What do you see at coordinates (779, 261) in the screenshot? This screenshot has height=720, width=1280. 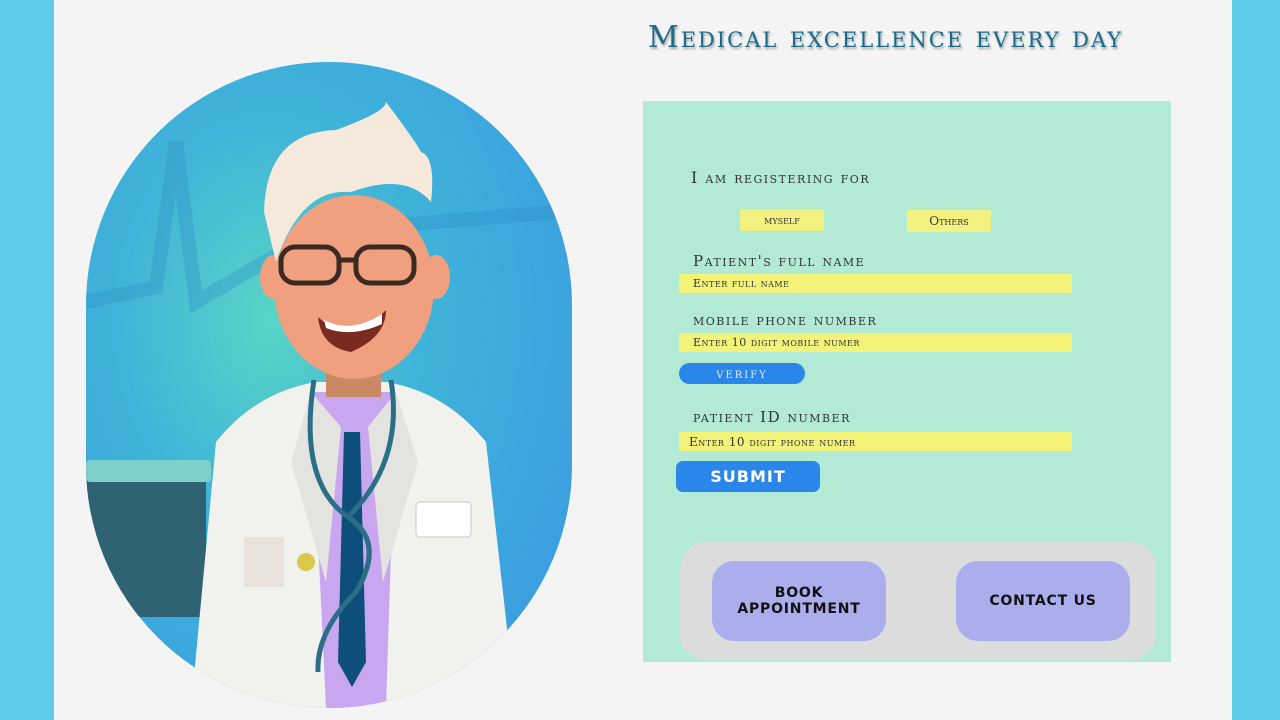 I see `full-name-label: Patient's full name` at bounding box center [779, 261].